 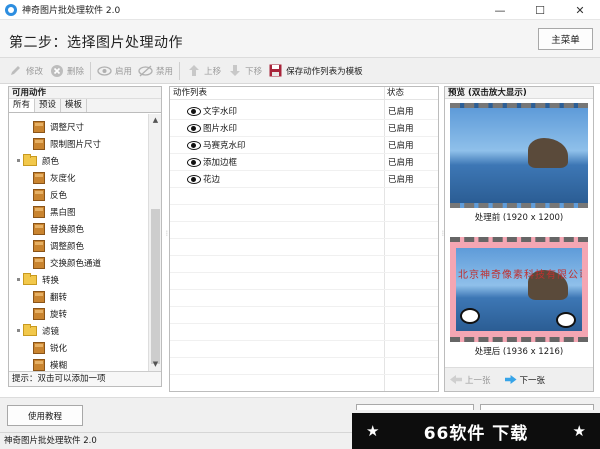 I want to click on minimize-button: —, so click(x=500, y=10).